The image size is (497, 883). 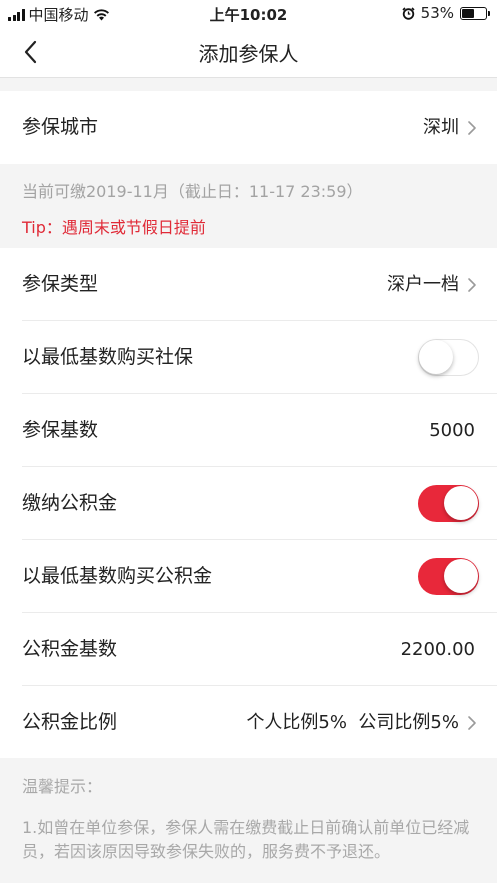 I want to click on min-base-social-toggle, so click(x=448, y=357).